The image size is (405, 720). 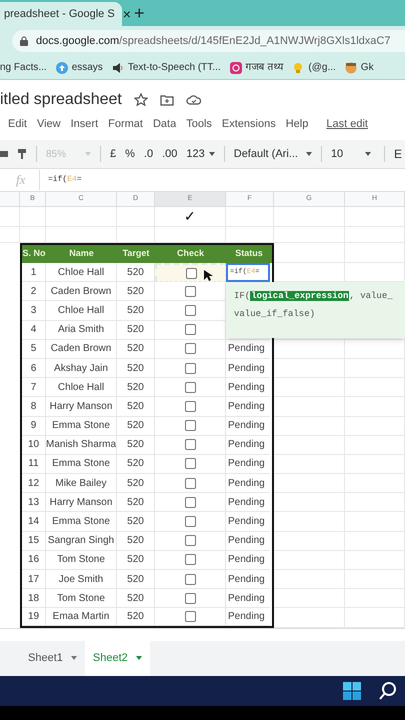 What do you see at coordinates (81, 272) in the screenshot?
I see `table-cell: Chloe Hall` at bounding box center [81, 272].